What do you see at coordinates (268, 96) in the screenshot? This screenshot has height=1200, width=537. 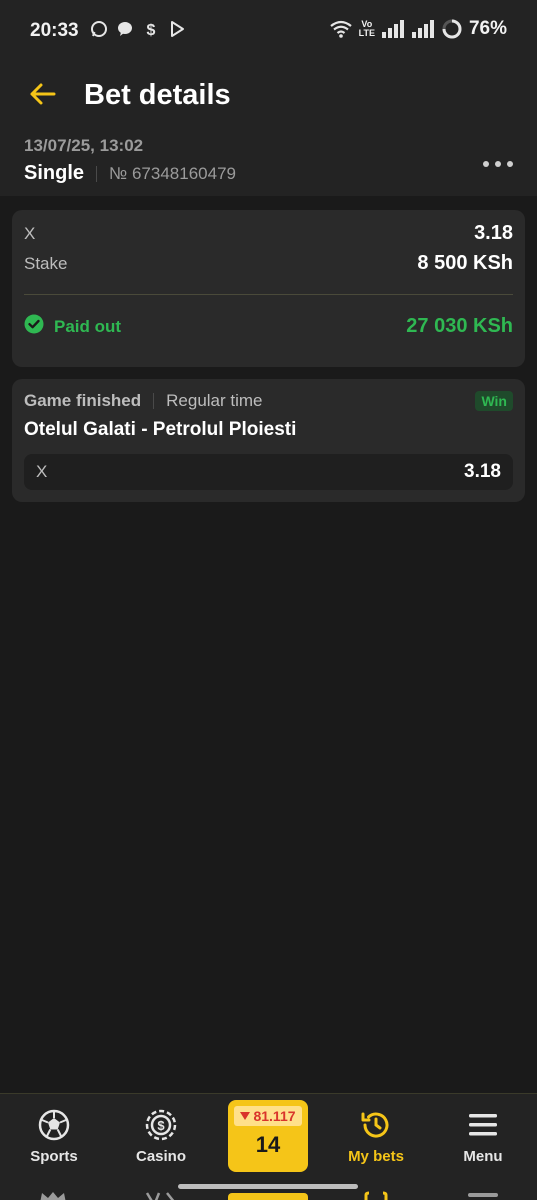 I see `header: Bet details` at bounding box center [268, 96].